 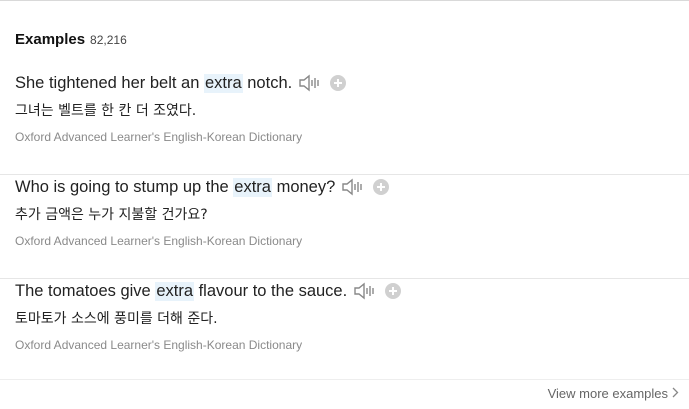 I want to click on sentence-text: The tomatoes give, so click(x=85, y=290).